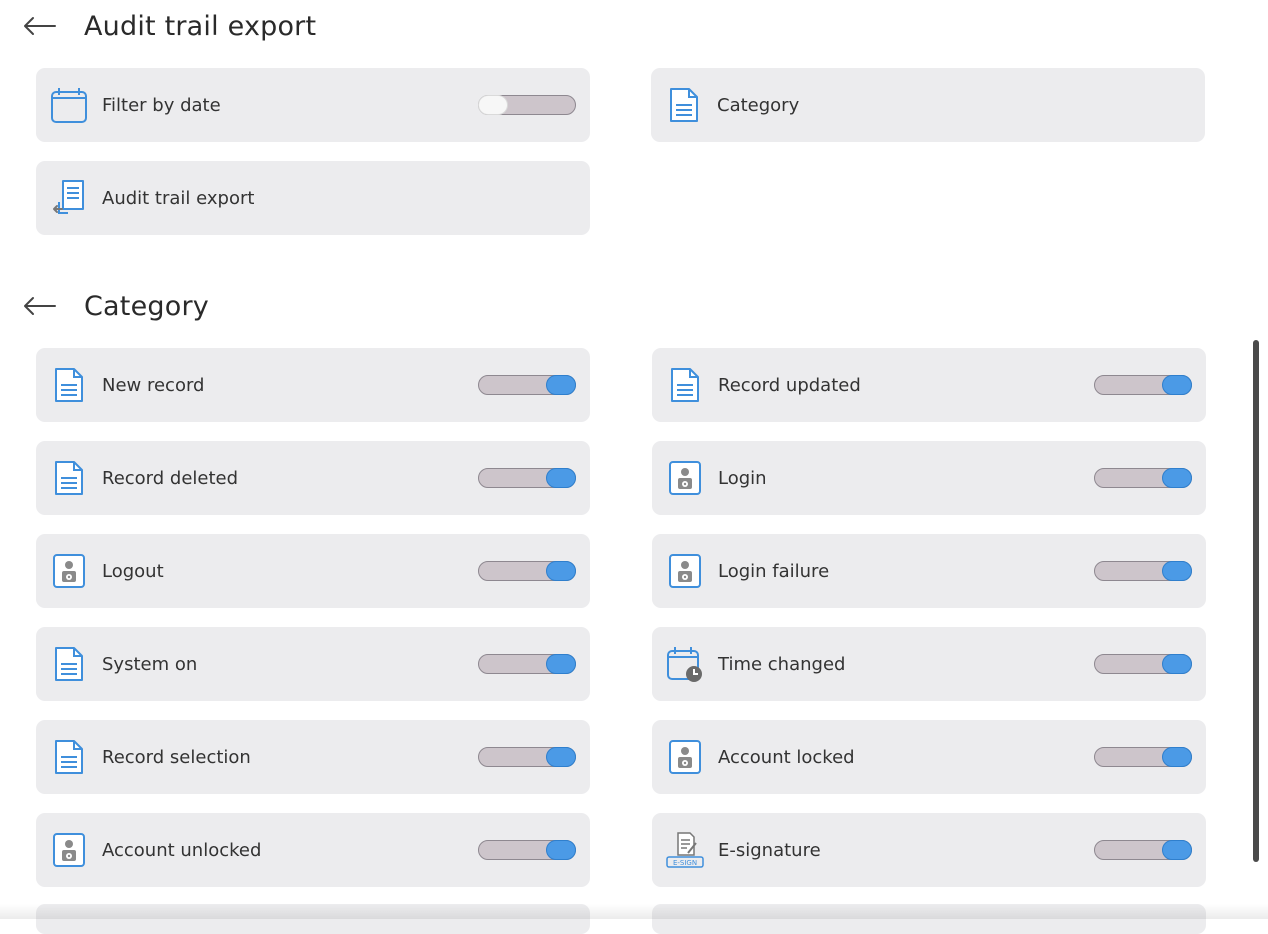  What do you see at coordinates (313, 571) in the screenshot?
I see `category-row-logout: Logout` at bounding box center [313, 571].